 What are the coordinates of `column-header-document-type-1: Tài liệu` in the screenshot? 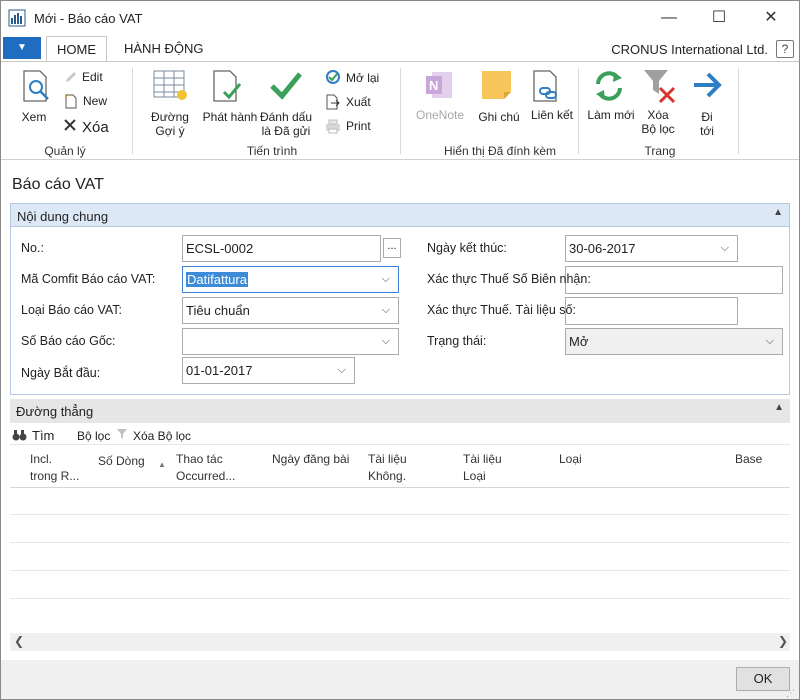 It's located at (482, 459).